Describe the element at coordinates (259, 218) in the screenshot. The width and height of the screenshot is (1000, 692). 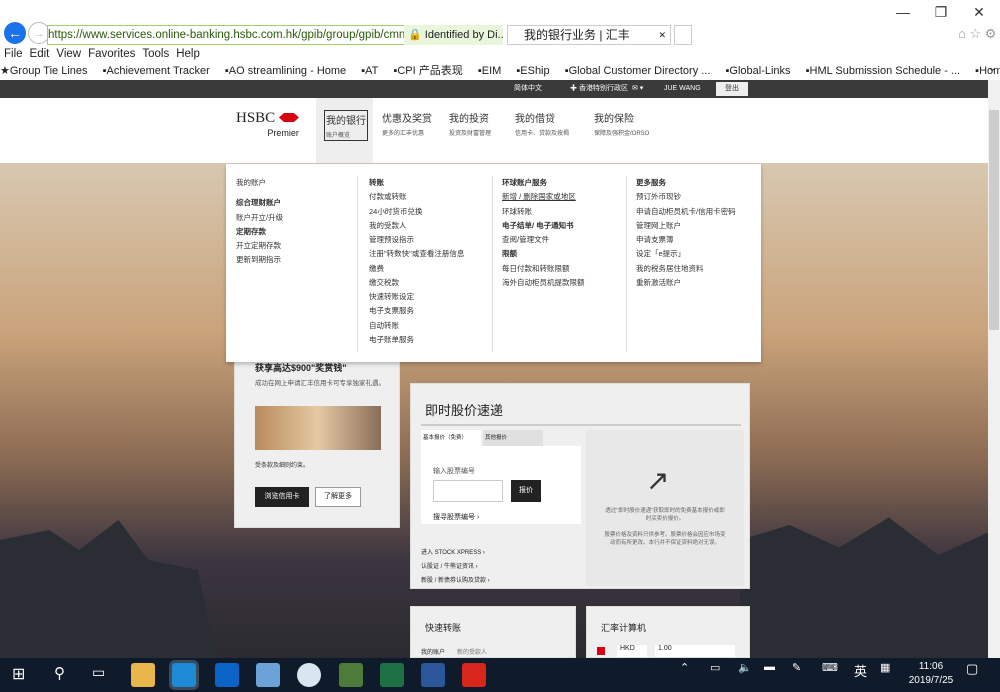
I see `menu-item: 账户开立/升级` at that location.